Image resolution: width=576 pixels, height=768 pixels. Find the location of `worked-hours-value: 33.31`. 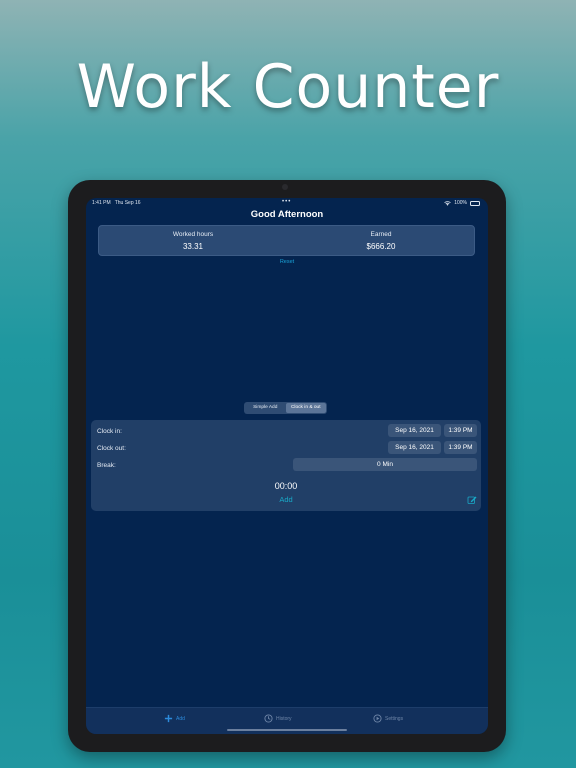

worked-hours-value: 33.31 is located at coordinates (193, 246).